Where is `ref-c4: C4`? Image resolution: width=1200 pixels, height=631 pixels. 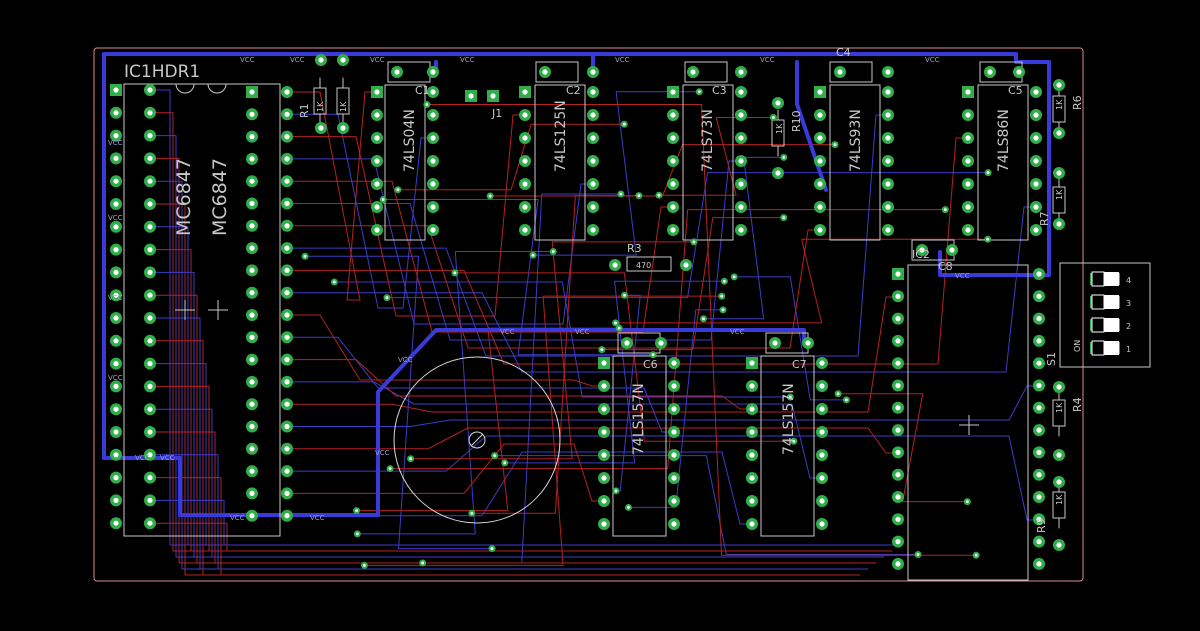
ref-c4: C4 is located at coordinates (843, 52).